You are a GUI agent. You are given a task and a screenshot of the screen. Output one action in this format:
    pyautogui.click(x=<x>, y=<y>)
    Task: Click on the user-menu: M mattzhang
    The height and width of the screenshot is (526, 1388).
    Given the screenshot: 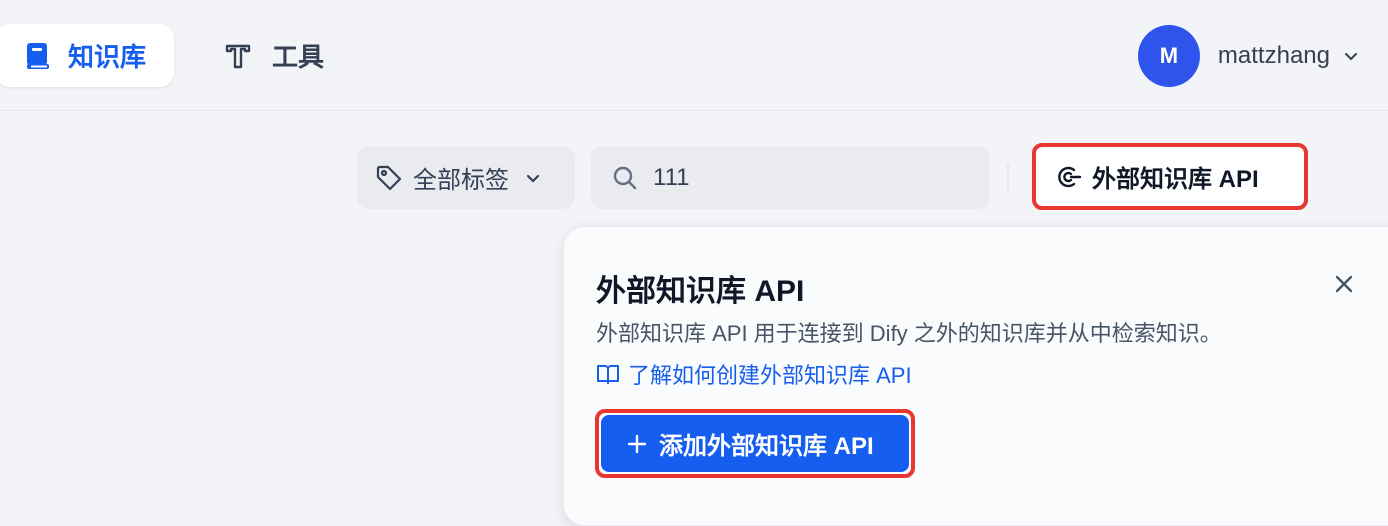 What is the action you would take?
    pyautogui.click(x=1248, y=56)
    